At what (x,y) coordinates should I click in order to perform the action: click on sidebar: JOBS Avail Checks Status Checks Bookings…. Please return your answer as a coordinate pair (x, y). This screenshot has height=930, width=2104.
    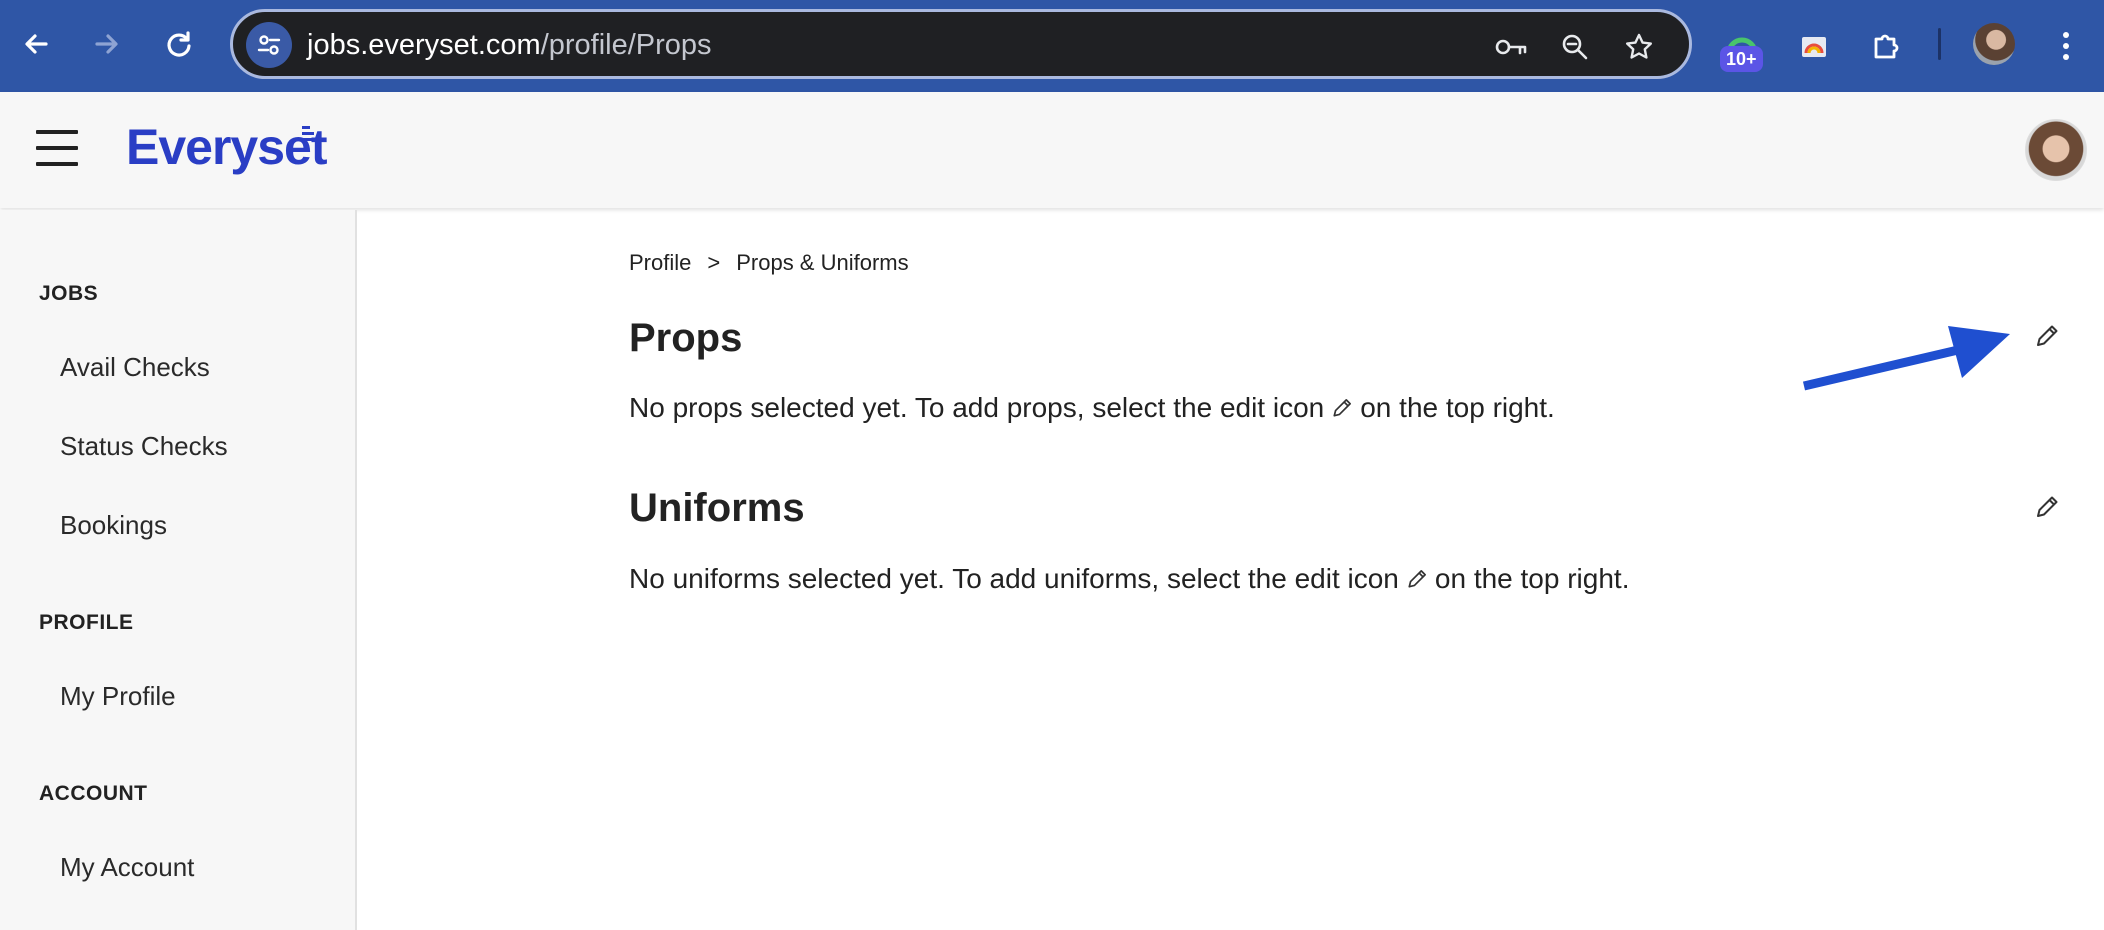
    Looking at the image, I should click on (178, 570).